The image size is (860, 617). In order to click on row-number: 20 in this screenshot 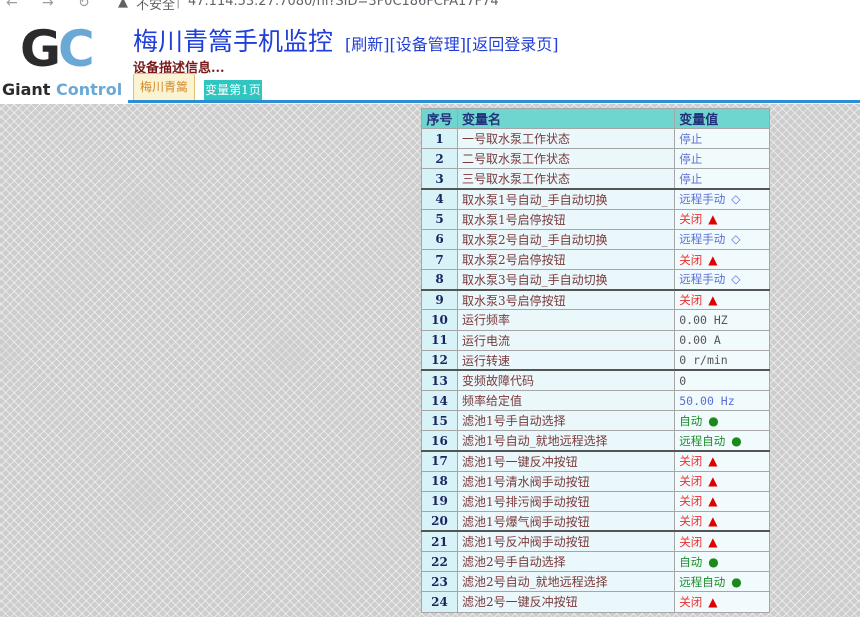, I will do `click(439, 521)`.